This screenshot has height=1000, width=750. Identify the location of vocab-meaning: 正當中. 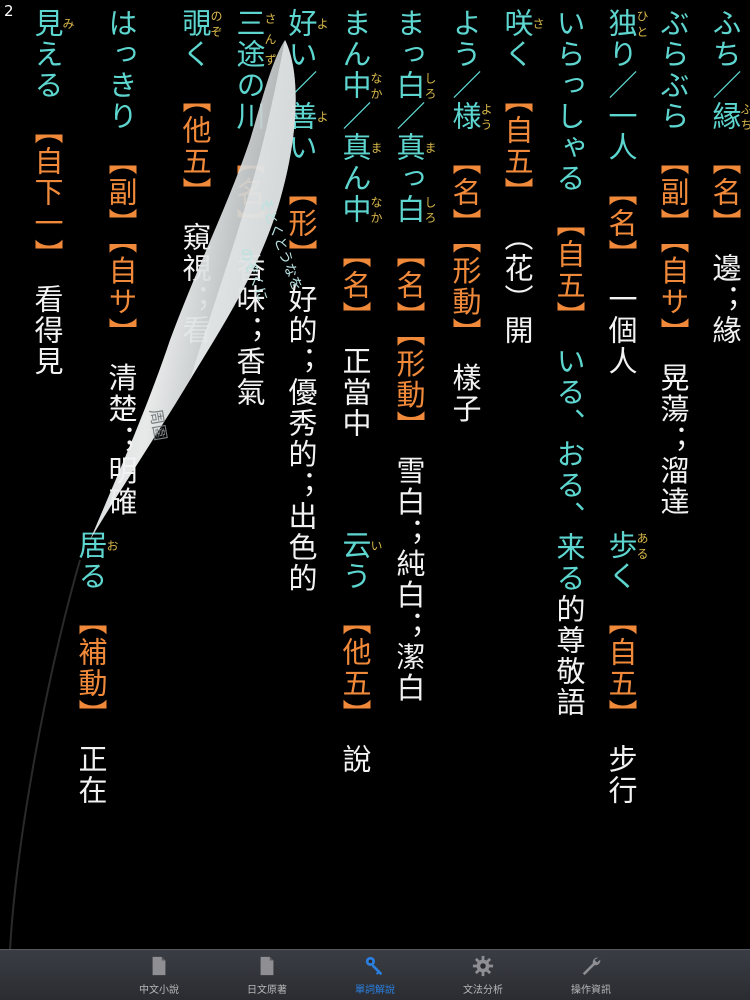
(355, 392).